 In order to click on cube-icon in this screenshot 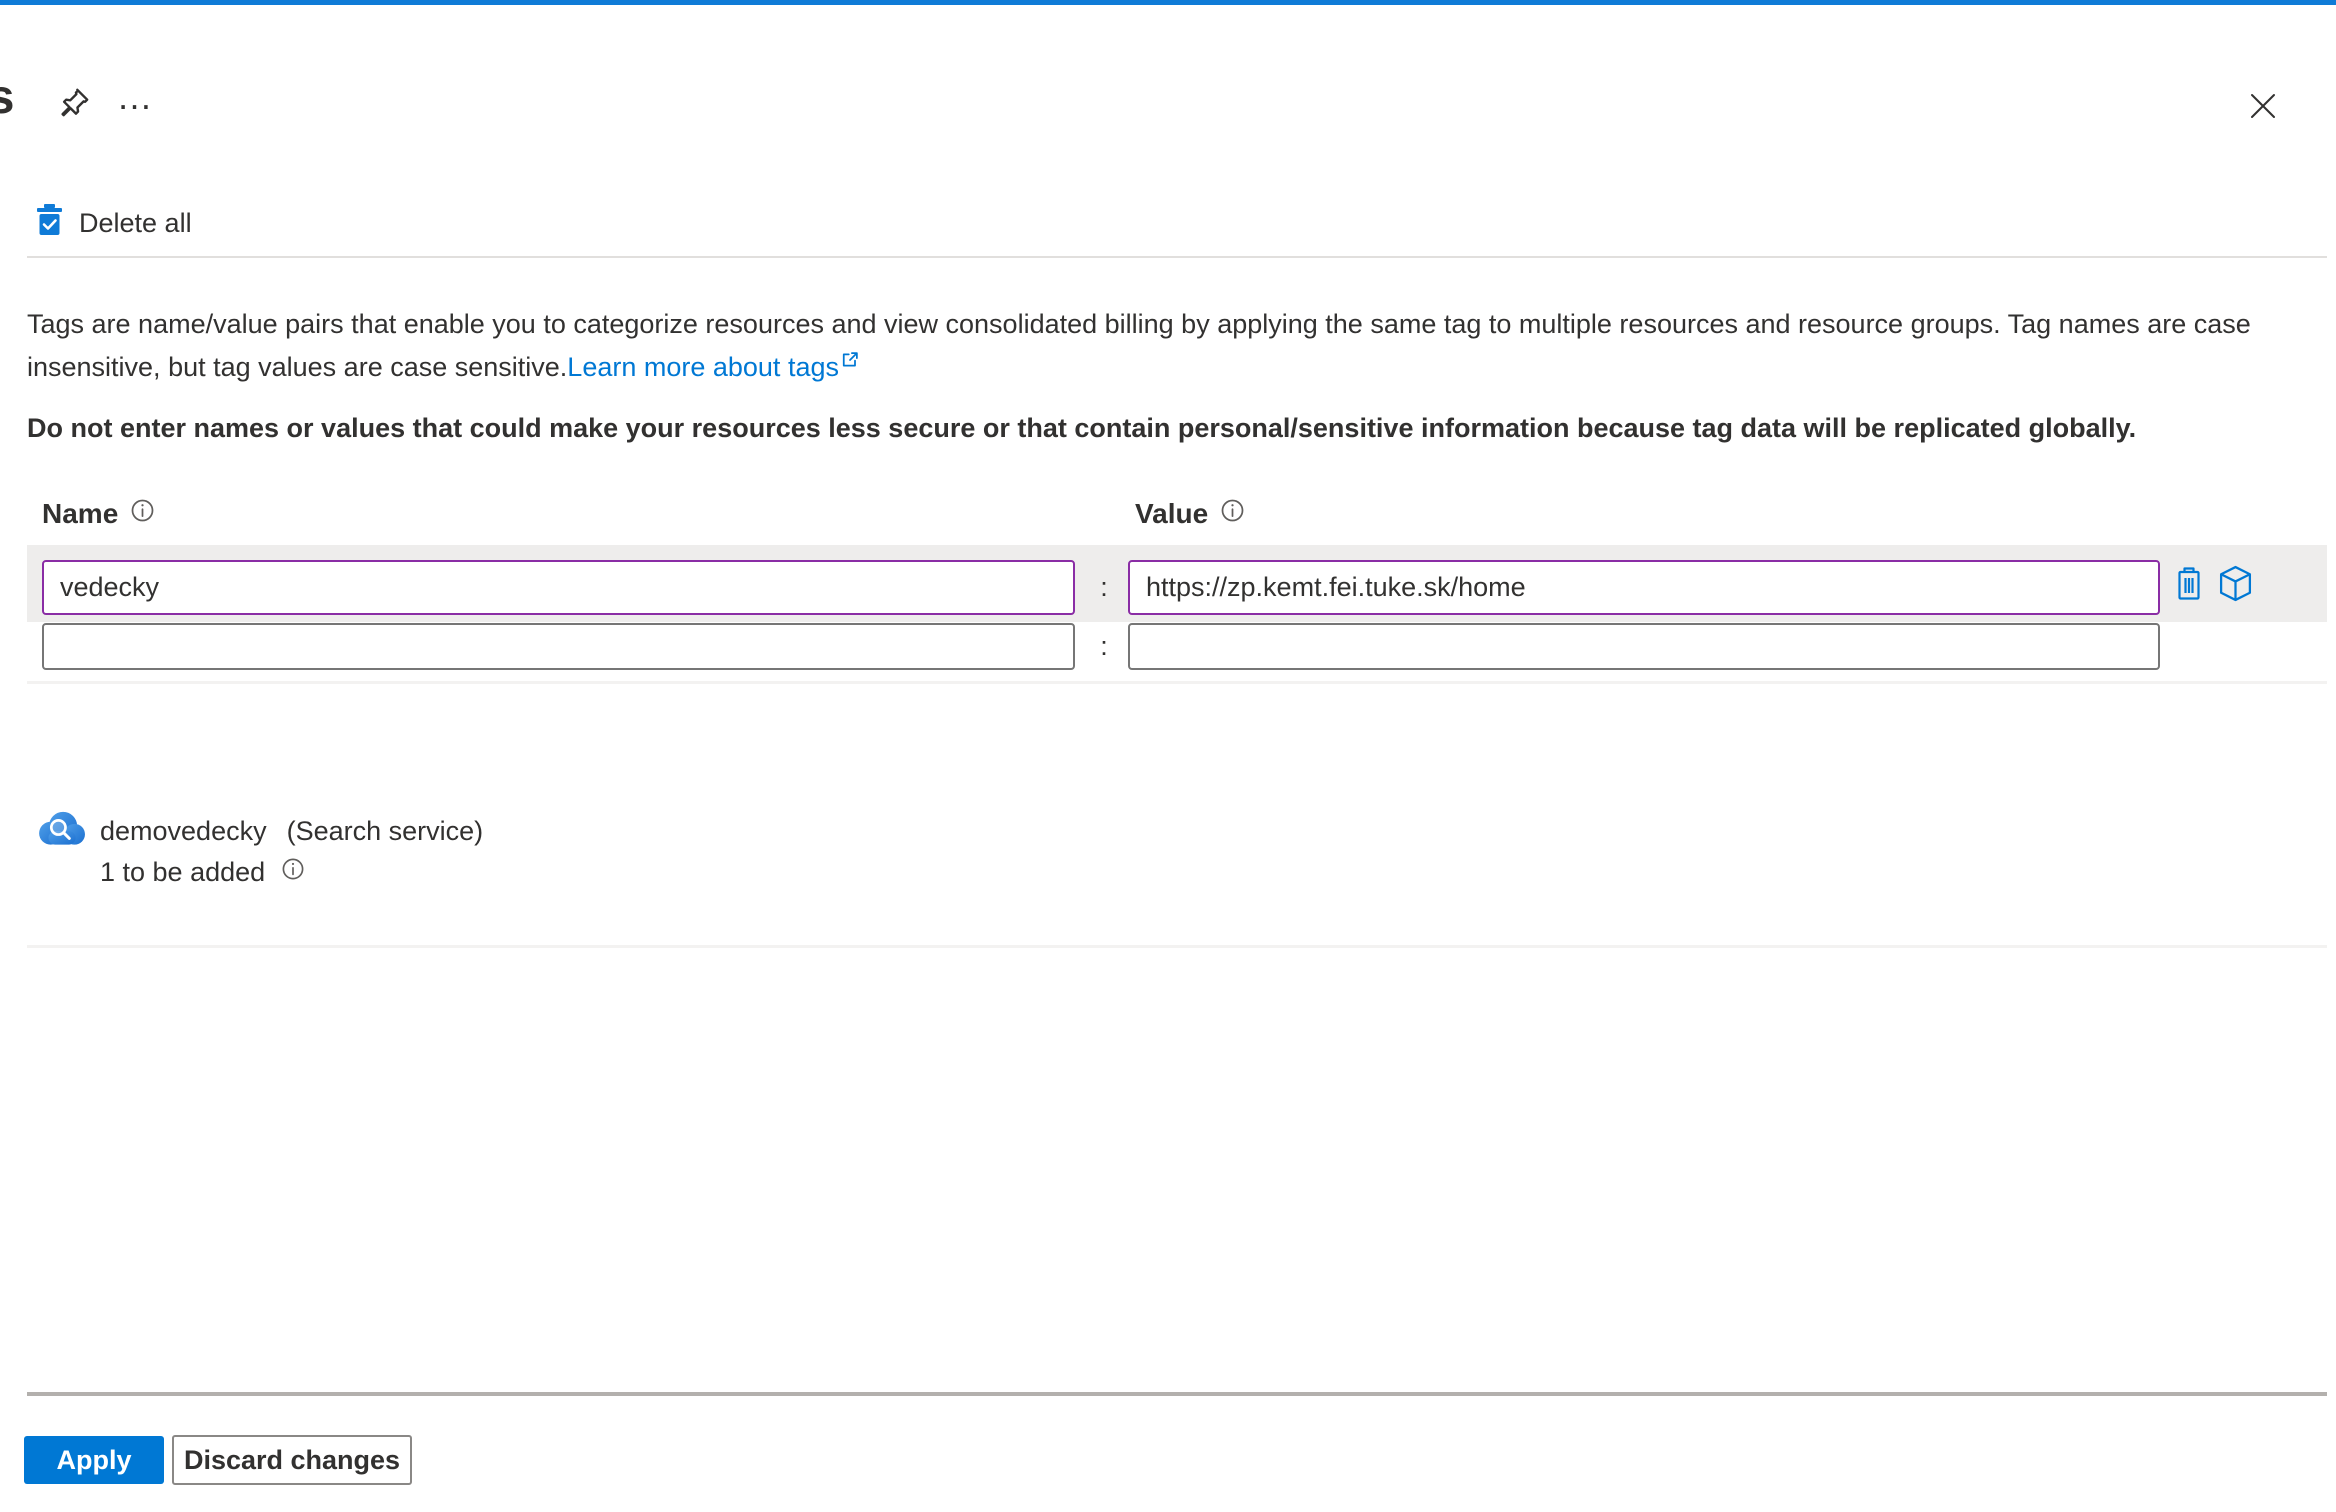, I will do `click(2235, 585)`.